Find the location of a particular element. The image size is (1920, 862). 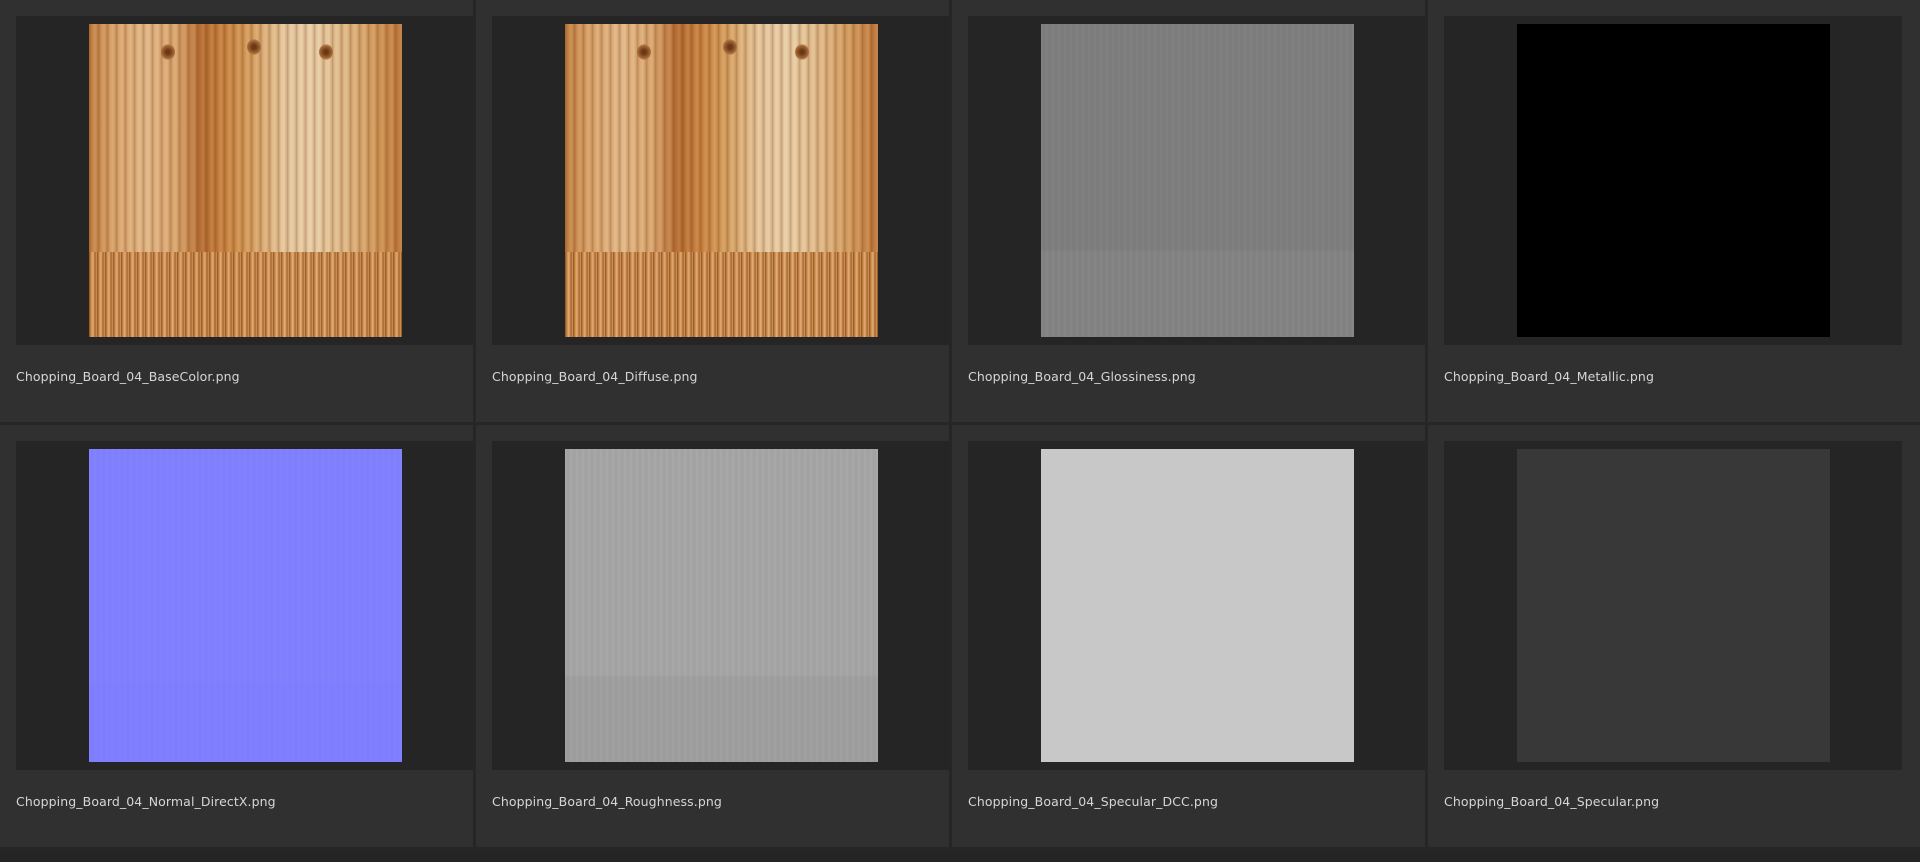

file-tile-metallic: Chopping_Board_04_Metallic.png is located at coordinates (1674, 212).